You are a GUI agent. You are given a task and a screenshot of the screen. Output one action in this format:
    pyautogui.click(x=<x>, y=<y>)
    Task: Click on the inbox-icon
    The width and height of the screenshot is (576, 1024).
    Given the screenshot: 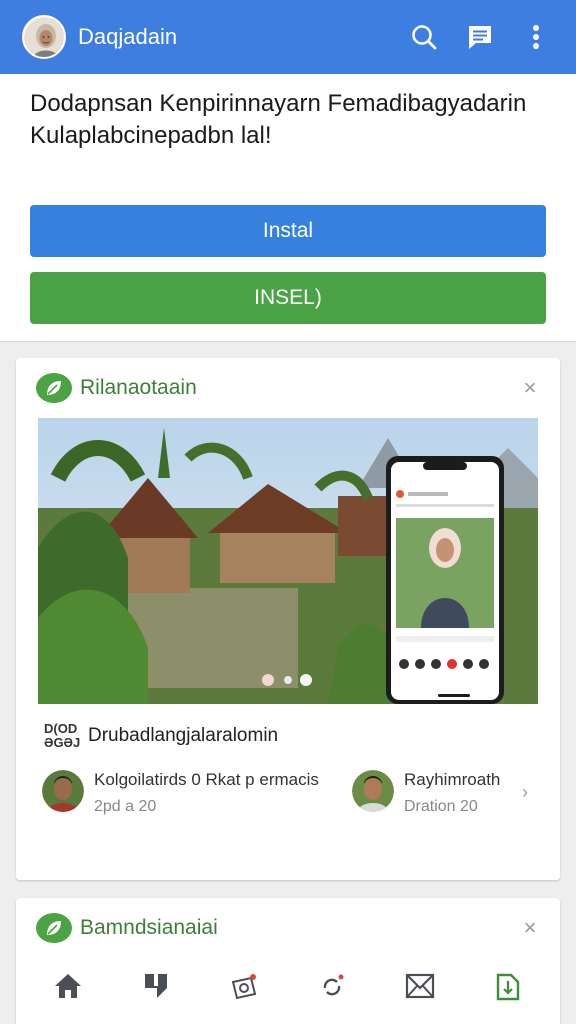 What is the action you would take?
    pyautogui.click(x=420, y=986)
    